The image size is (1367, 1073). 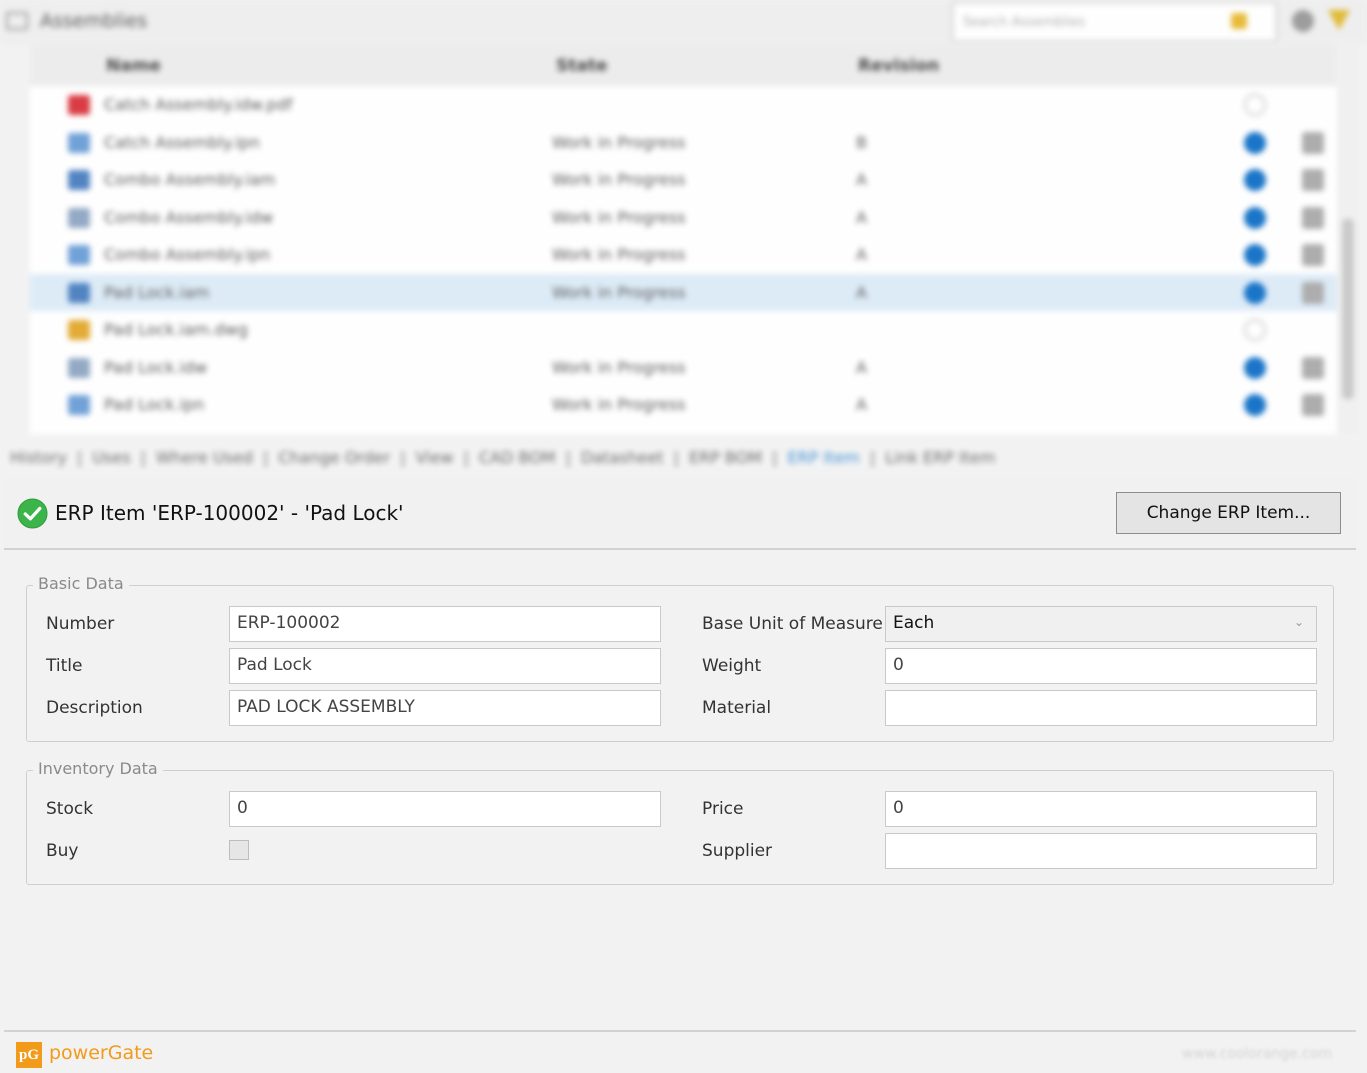 I want to click on table-row: Catch Assembly.idw.pdf, so click(x=684, y=105).